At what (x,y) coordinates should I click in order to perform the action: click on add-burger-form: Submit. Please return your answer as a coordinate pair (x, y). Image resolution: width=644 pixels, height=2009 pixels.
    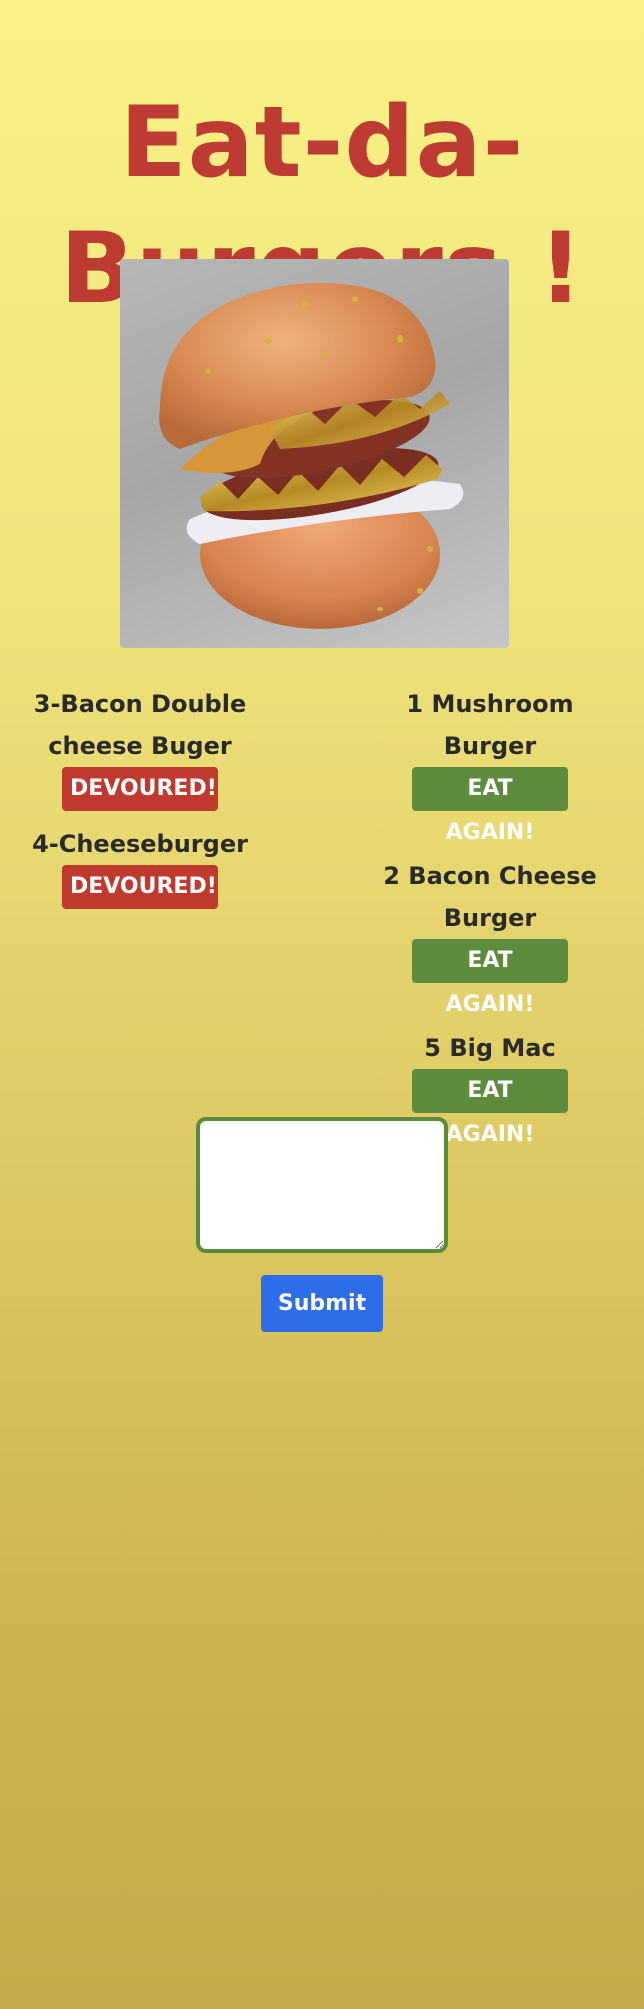
    Looking at the image, I should click on (322, 1224).